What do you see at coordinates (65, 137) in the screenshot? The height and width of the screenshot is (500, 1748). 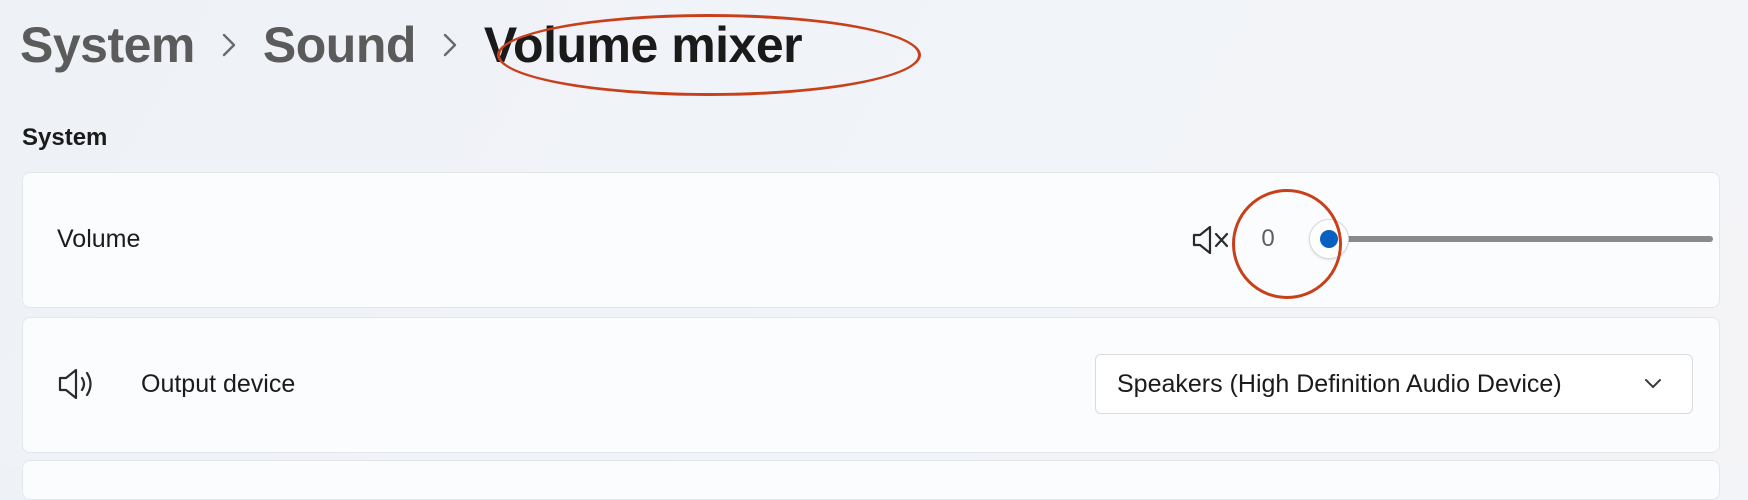 I see `section-heading-system: System` at bounding box center [65, 137].